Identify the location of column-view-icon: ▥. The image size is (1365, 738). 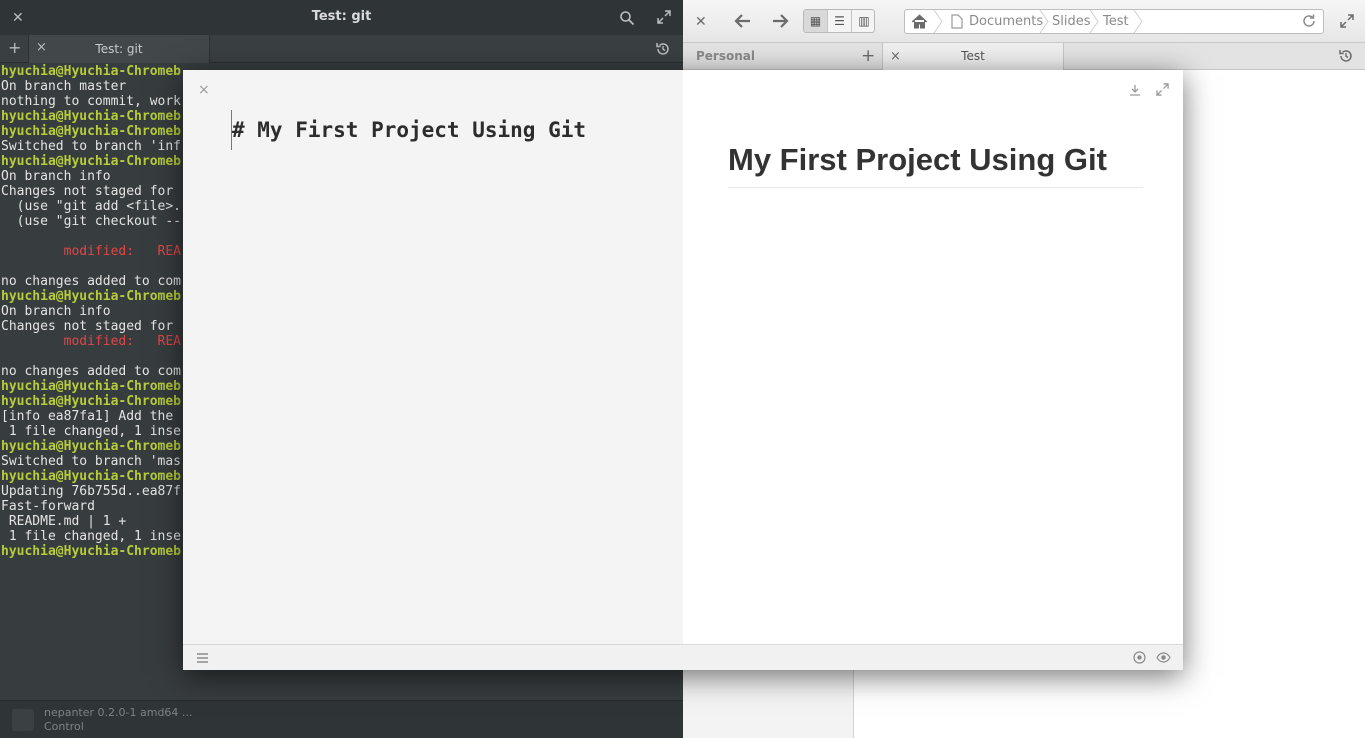
(863, 21).